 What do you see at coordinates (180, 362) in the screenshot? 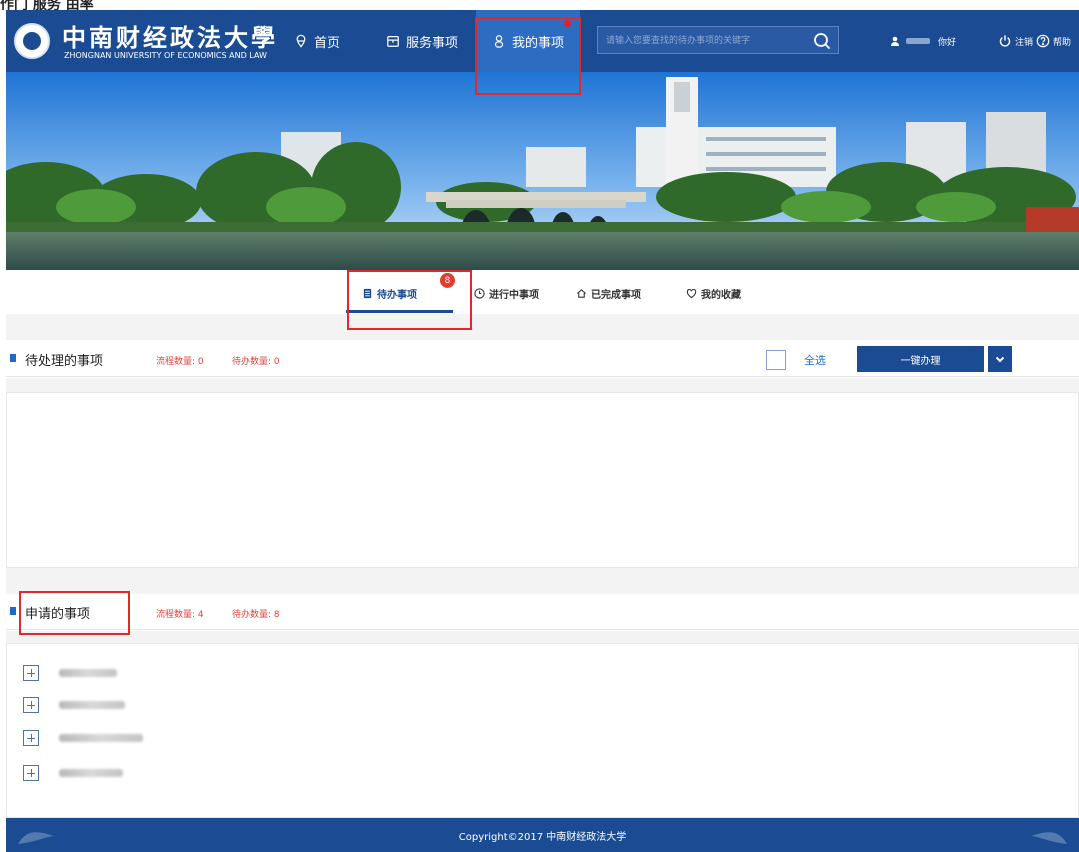
I see `pending-flow-count: 流程数量: 0` at bounding box center [180, 362].